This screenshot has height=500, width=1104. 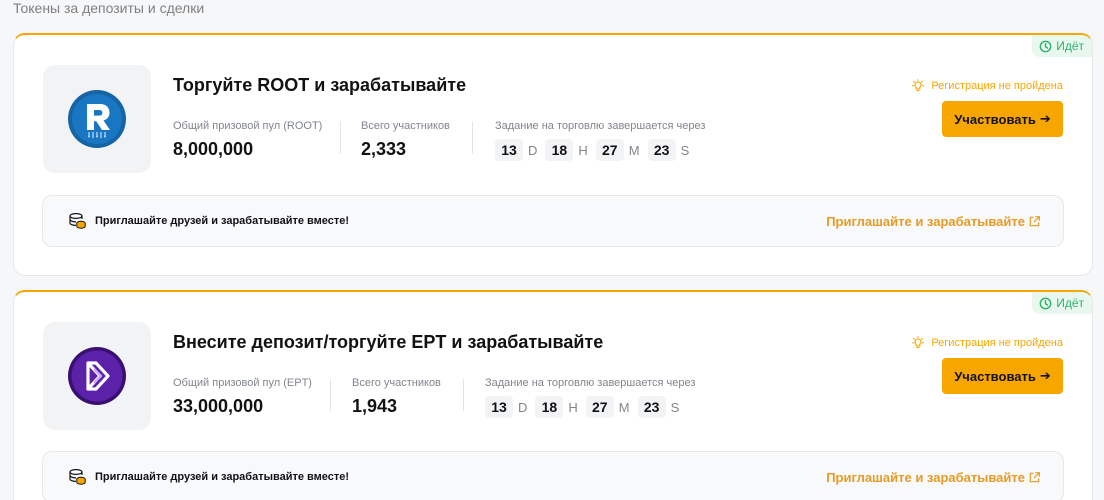 I want to click on prize-pool: Общий призовой пул (EPT) 33,000,000, so click(x=242, y=396).